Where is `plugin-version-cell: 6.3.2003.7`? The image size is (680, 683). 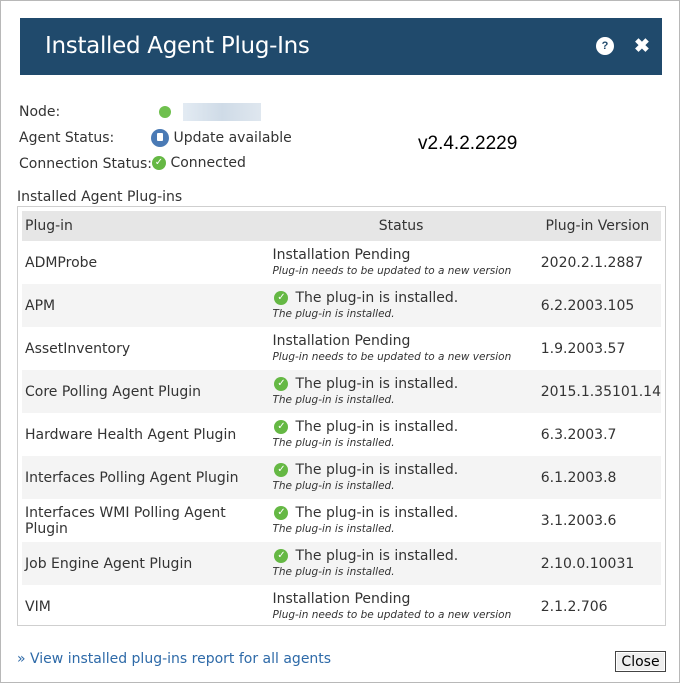 plugin-version-cell: 6.3.2003.7 is located at coordinates (578, 434).